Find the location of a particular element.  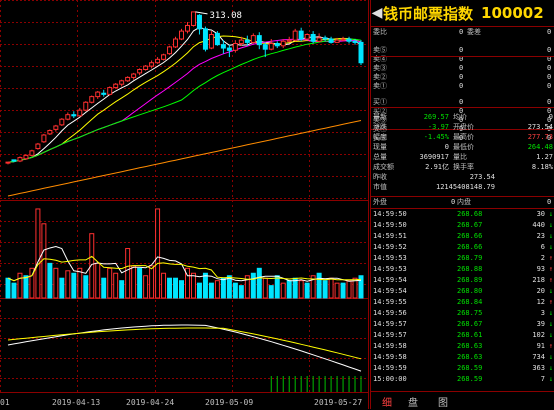

tick-volume: 7 is located at coordinates (542, 379).